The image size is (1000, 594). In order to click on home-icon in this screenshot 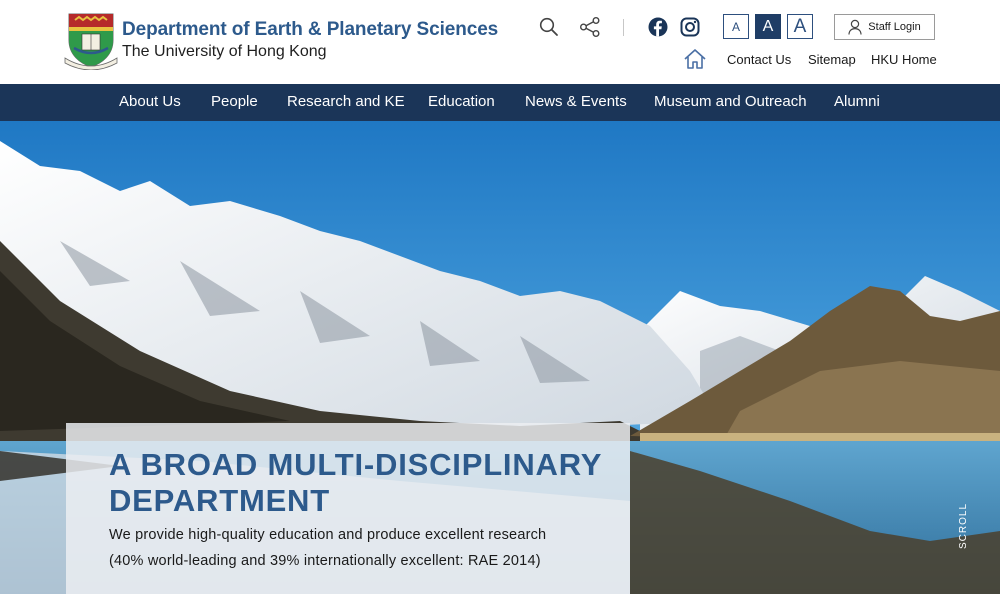, I will do `click(695, 59)`.